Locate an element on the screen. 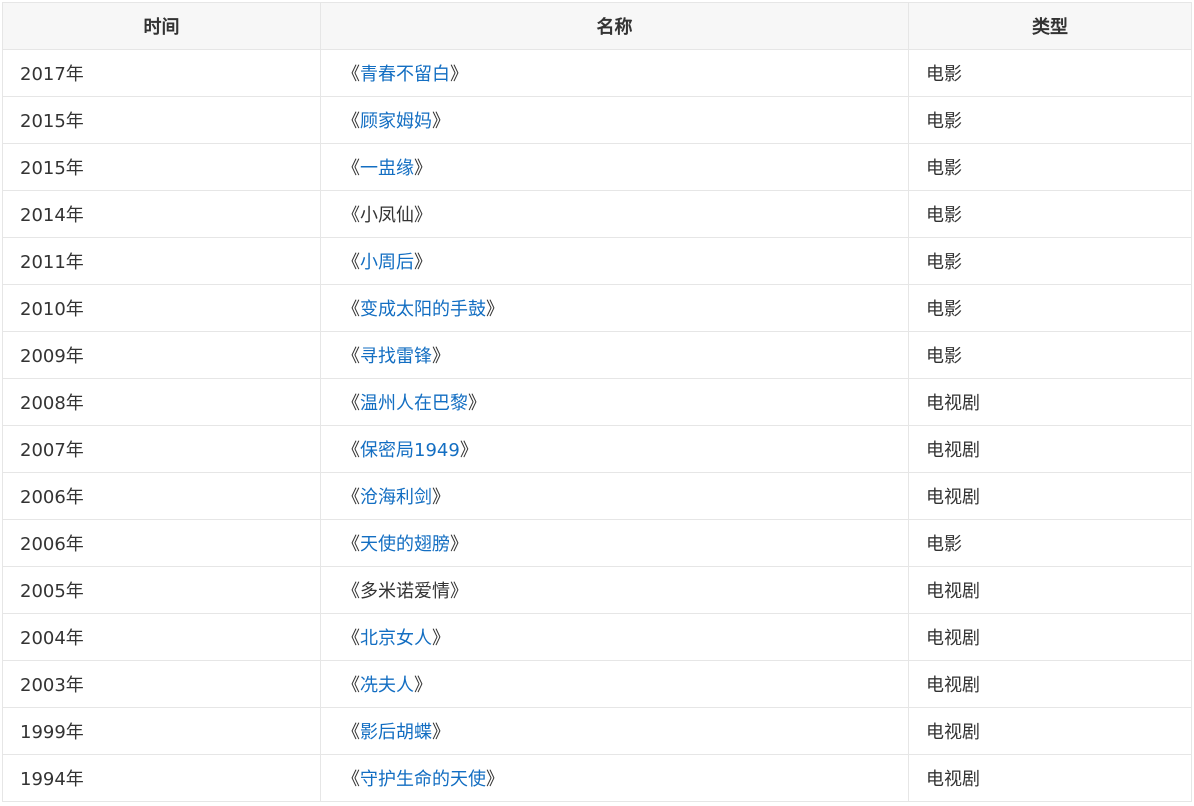  table-row: 2007年 《保密局1949》 电视剧 is located at coordinates (597, 449).